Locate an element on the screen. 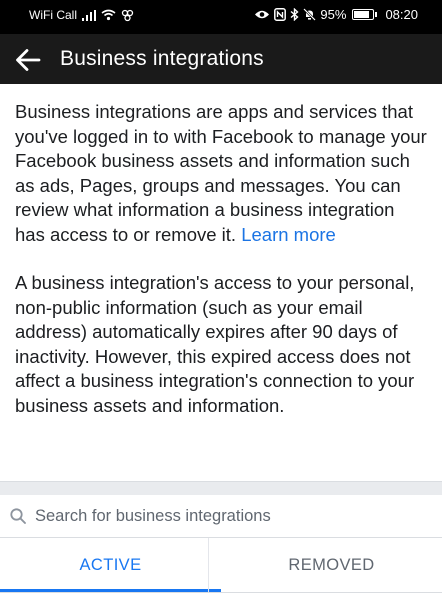  battery-nub is located at coordinates (376, 14).